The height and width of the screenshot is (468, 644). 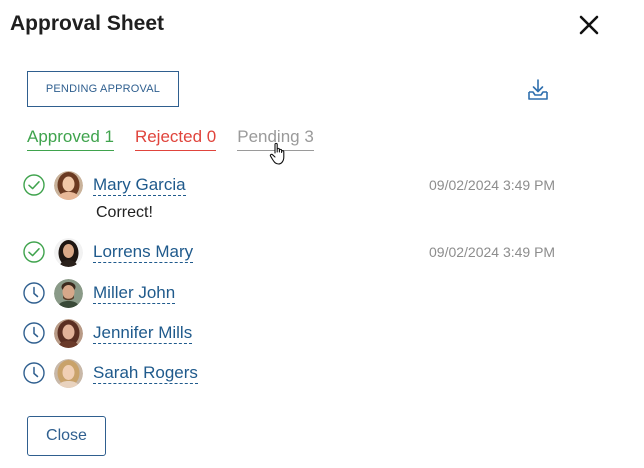 What do you see at coordinates (175, 139) in the screenshot?
I see `tab-rejected: Rejected 0` at bounding box center [175, 139].